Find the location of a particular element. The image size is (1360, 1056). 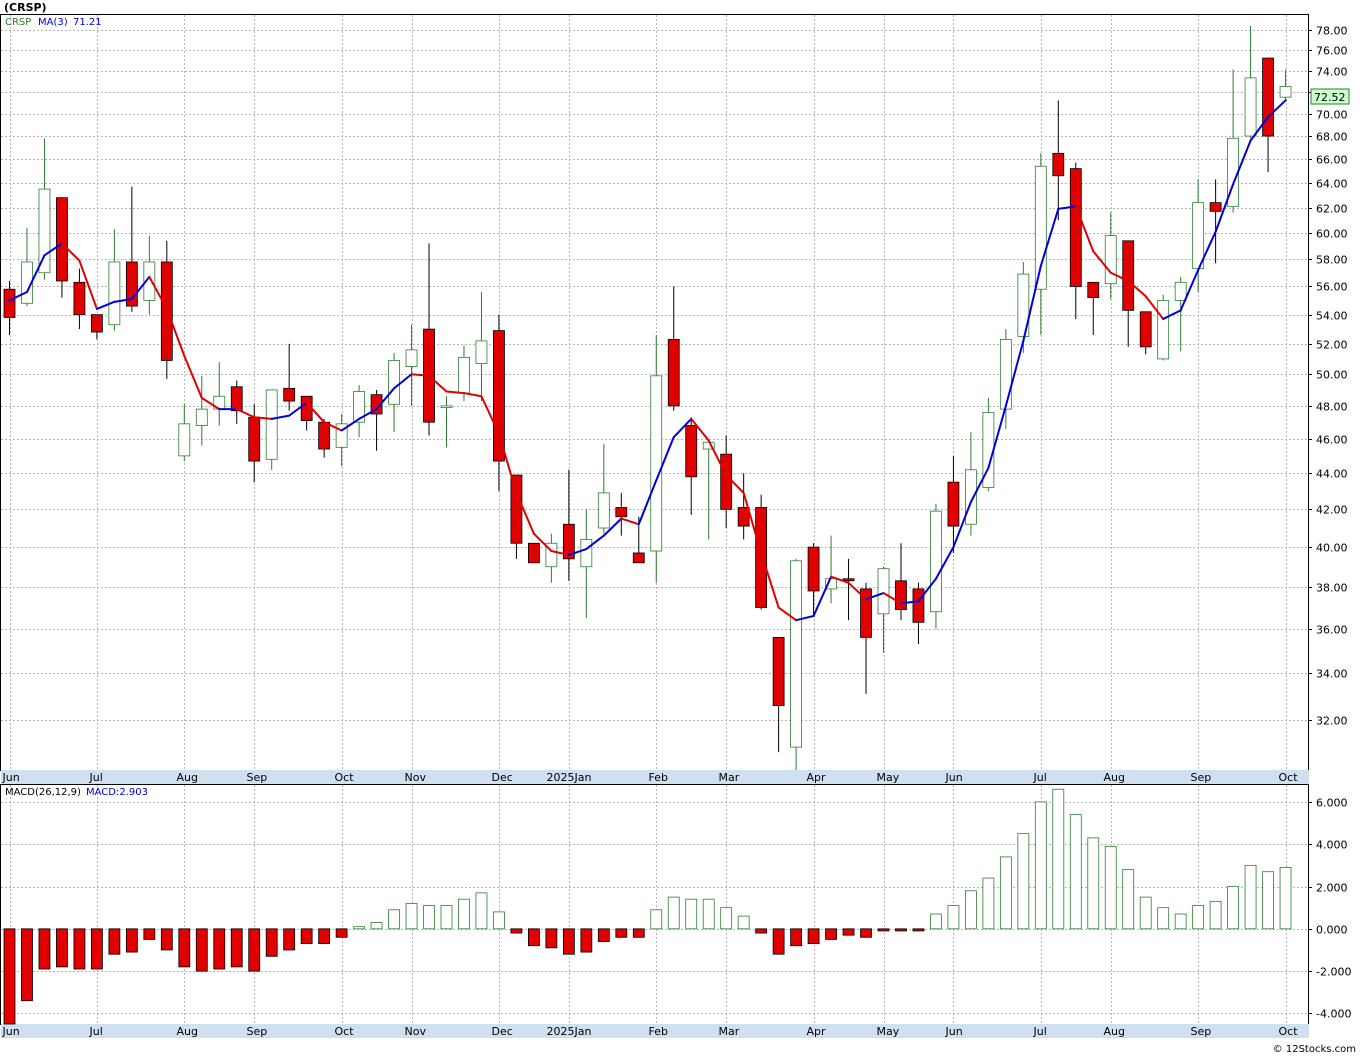

legend-symbol: CRSP is located at coordinates (18, 22).